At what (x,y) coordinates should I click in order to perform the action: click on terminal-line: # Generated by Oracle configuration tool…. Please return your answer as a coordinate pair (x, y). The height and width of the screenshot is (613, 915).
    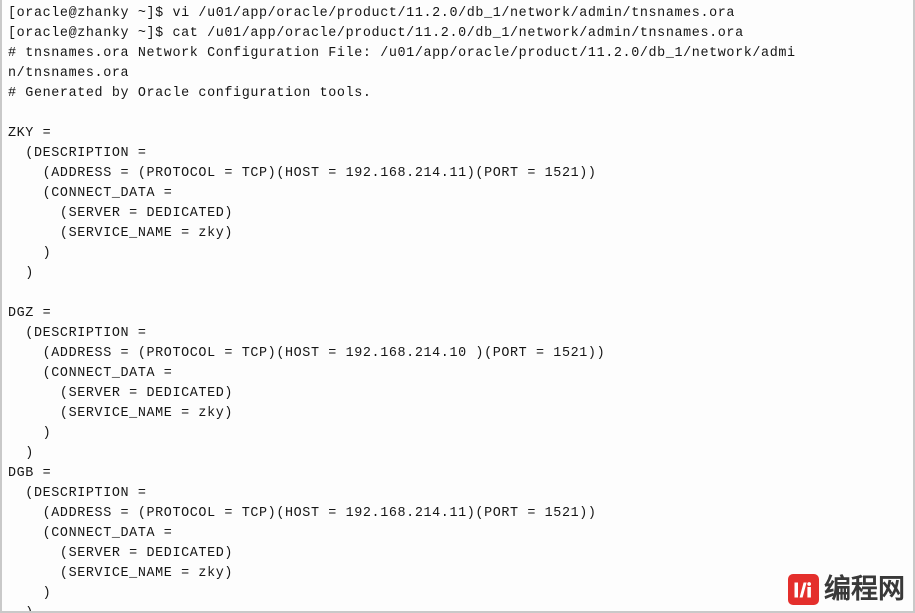
    Looking at the image, I should click on (190, 93).